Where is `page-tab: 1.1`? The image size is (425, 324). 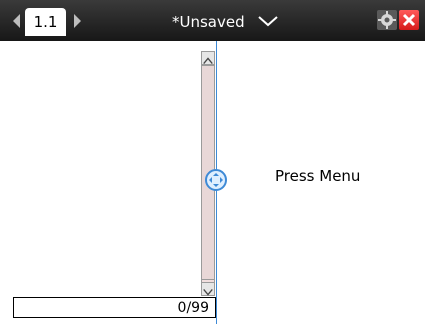 page-tab: 1.1 is located at coordinates (45, 22).